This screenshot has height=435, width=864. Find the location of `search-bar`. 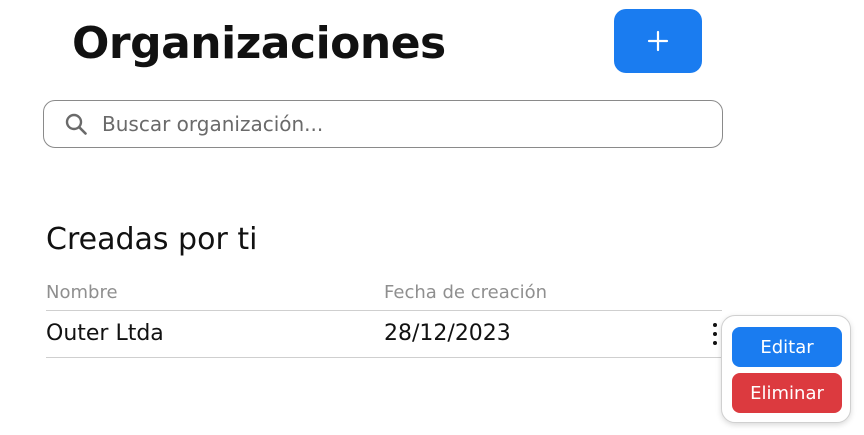

search-bar is located at coordinates (383, 124).